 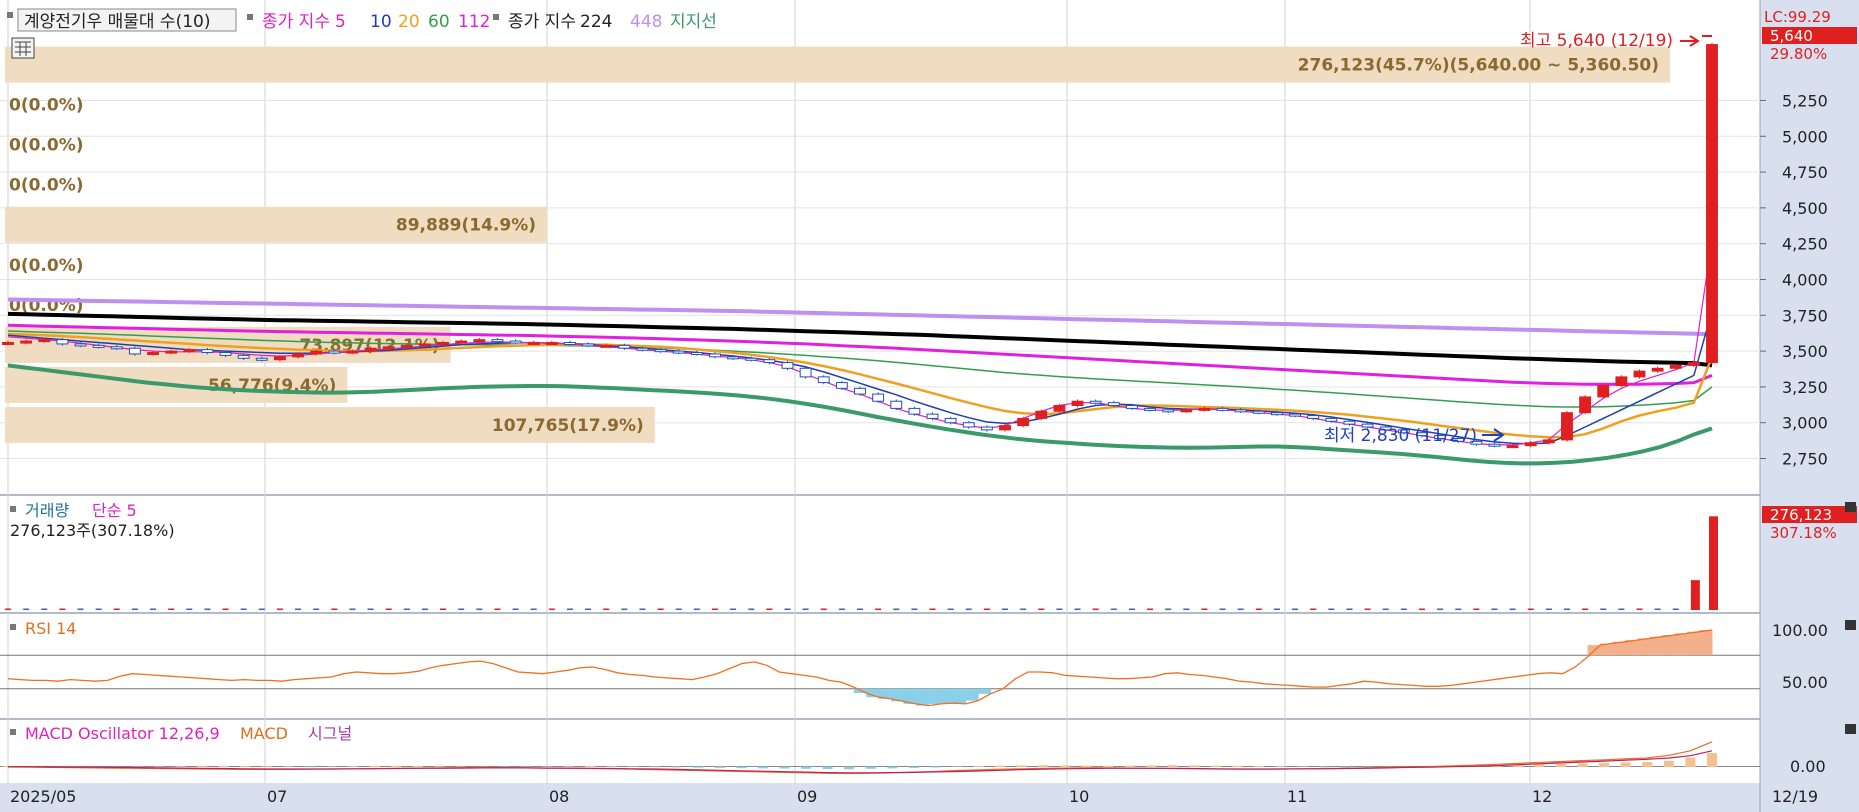 I want to click on volume-legend-name: 거래량, so click(x=47, y=510).